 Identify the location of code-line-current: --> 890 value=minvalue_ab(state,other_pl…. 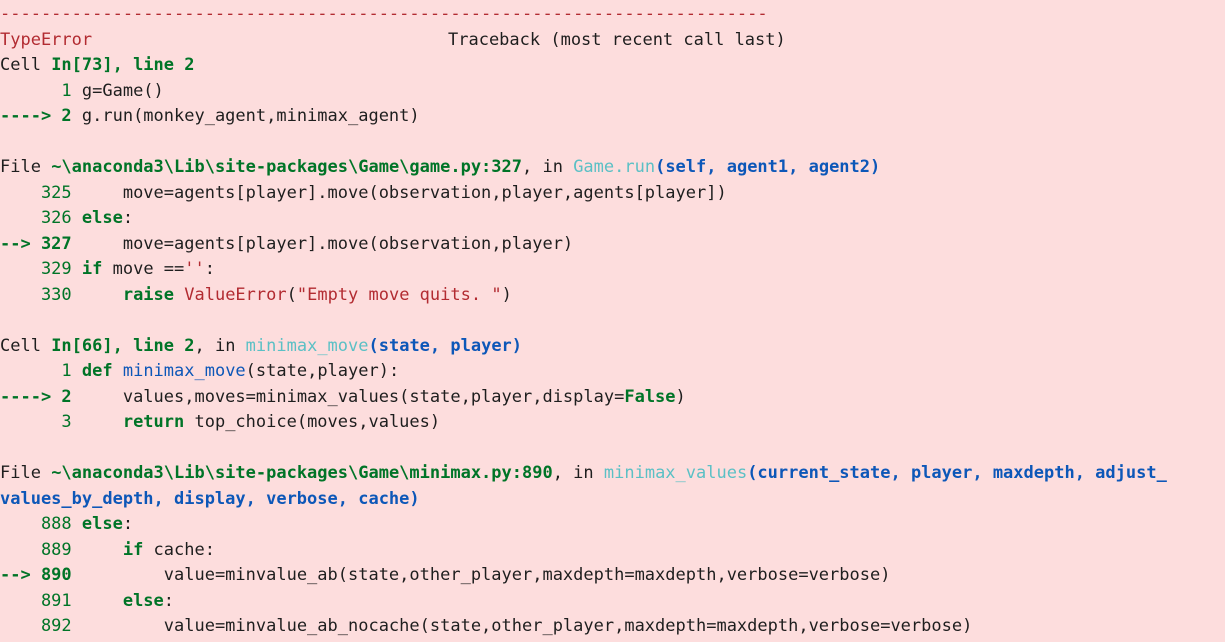
(445, 575).